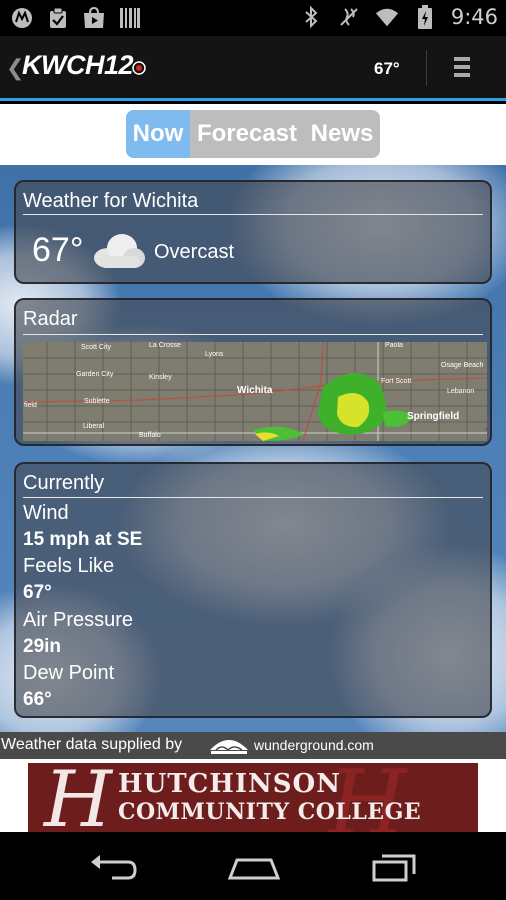  Describe the element at coordinates (50, 319) in the screenshot. I see `radar-card-title: Radar` at that location.